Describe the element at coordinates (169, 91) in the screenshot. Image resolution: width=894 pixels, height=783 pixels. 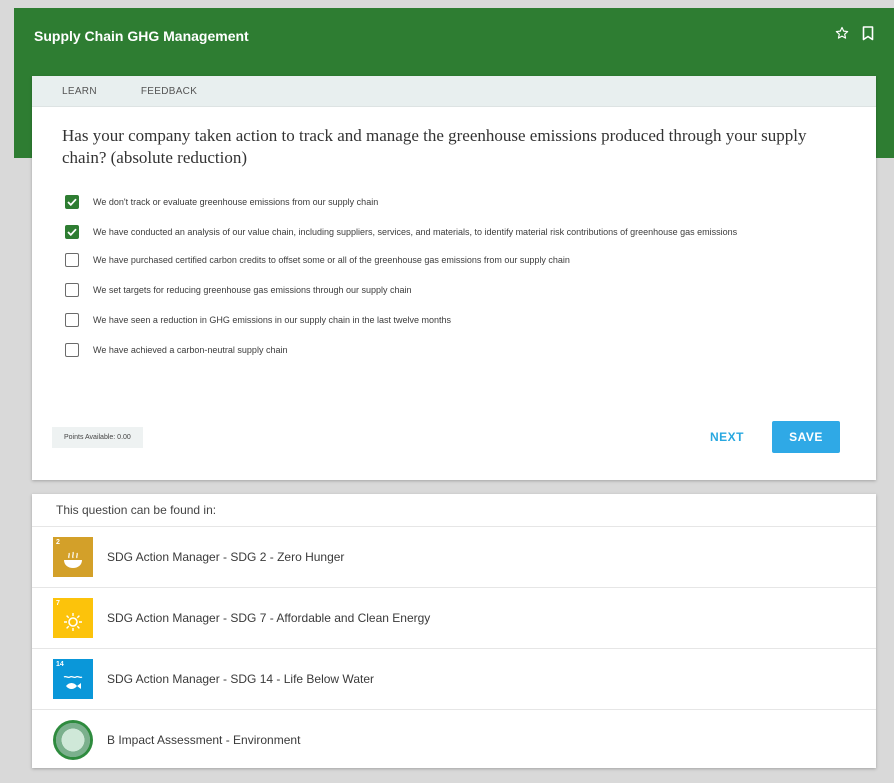
I see `tab-feedback: FEEDBACK` at that location.